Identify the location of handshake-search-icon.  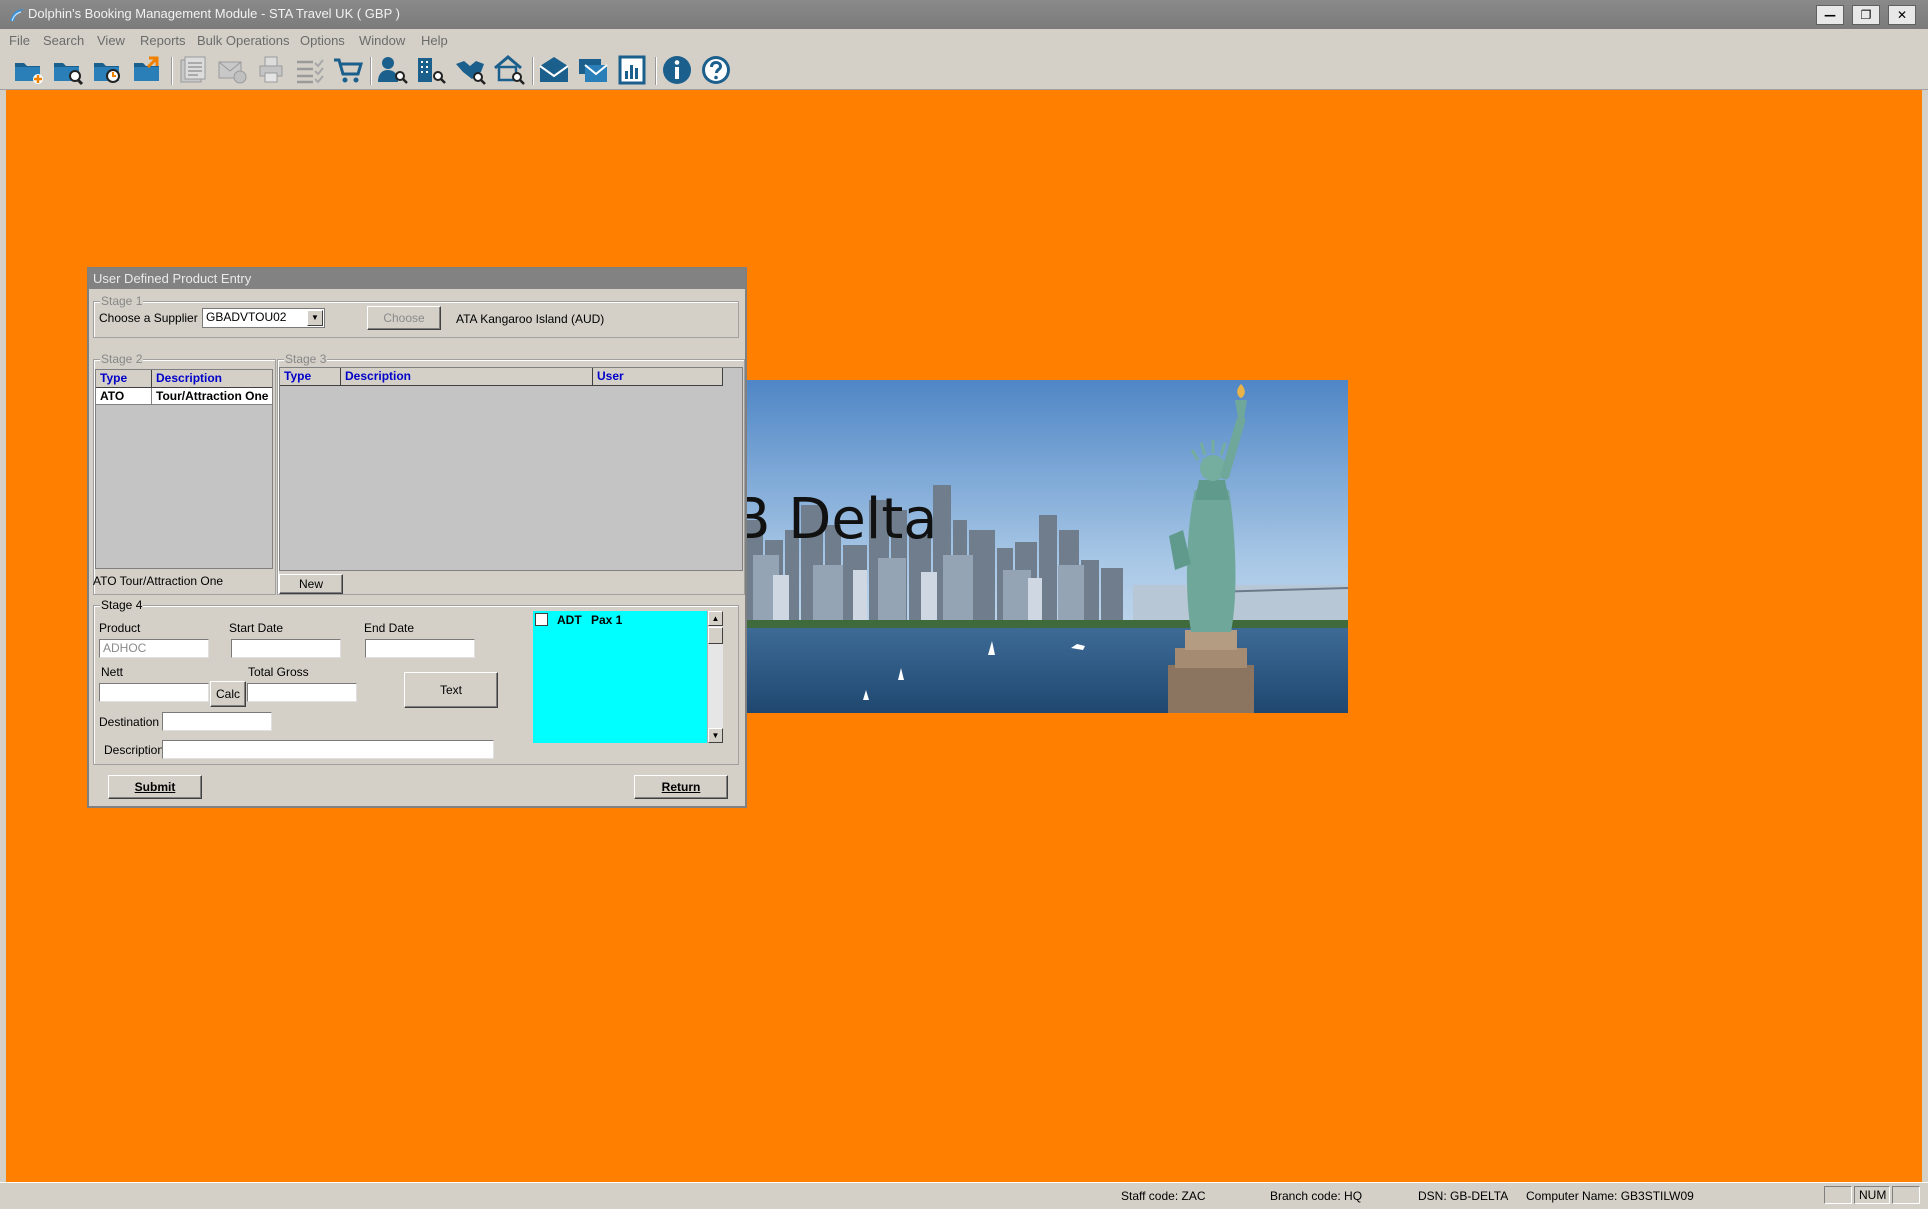
(470, 70).